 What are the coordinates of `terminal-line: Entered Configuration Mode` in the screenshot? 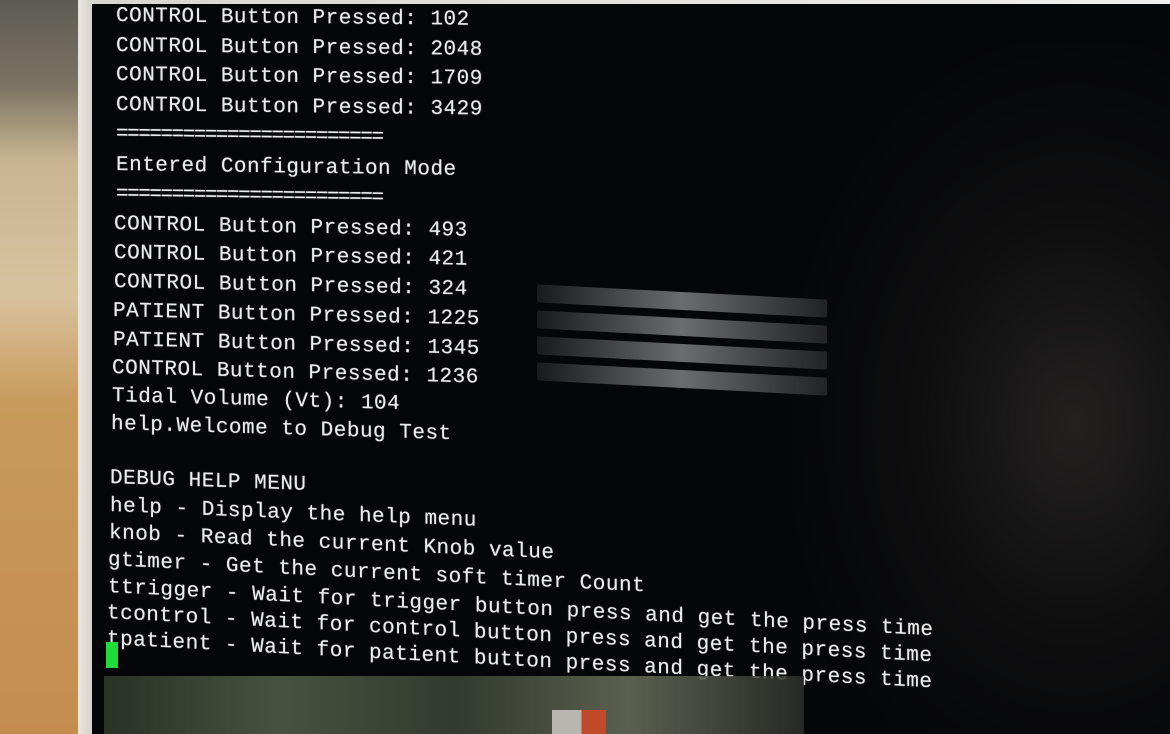 It's located at (286, 168).